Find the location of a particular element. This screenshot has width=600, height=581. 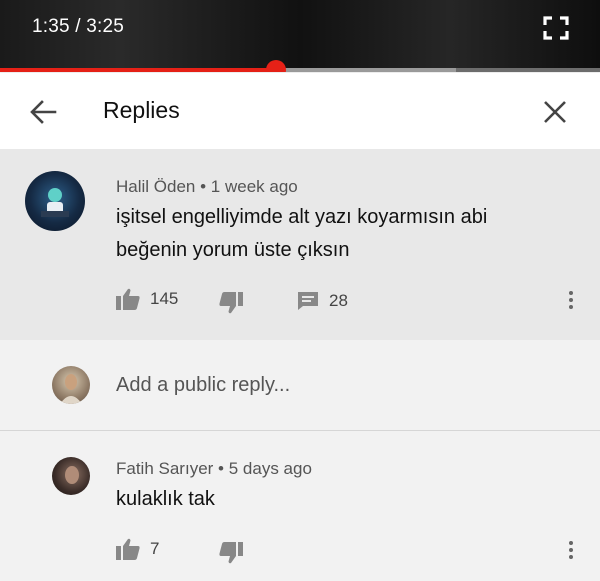

comment-text: kulaklık tak is located at coordinates (165, 499).